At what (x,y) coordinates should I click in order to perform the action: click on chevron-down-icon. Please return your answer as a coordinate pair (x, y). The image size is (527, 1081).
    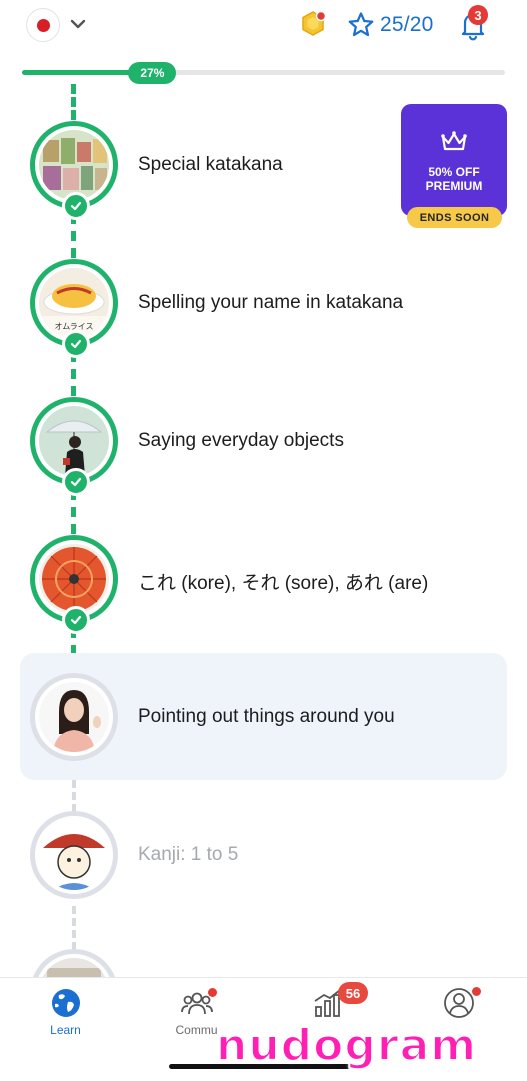
    Looking at the image, I should click on (78, 24).